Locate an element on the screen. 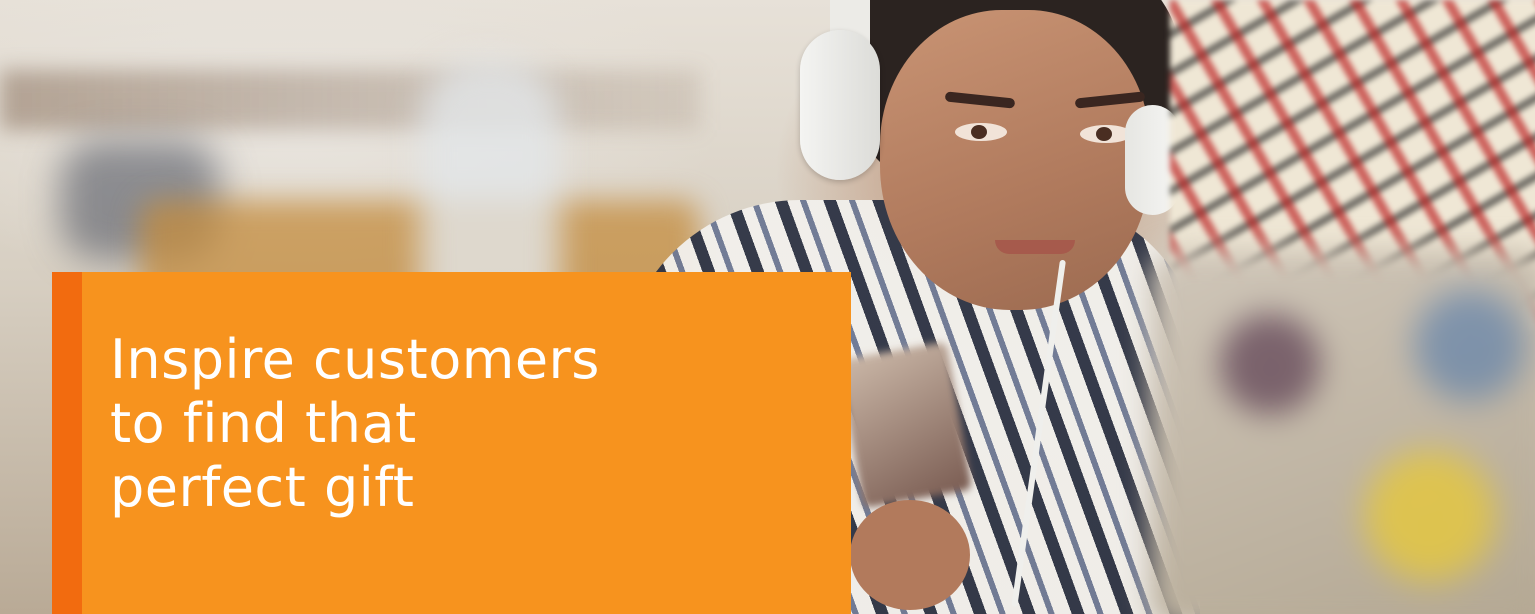 This screenshot has height=614, width=1535. promo-accent-bar is located at coordinates (67, 443).